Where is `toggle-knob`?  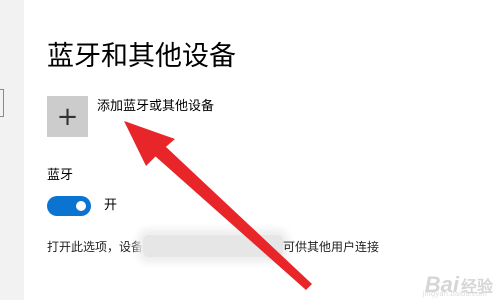 toggle-knob is located at coordinates (81, 206).